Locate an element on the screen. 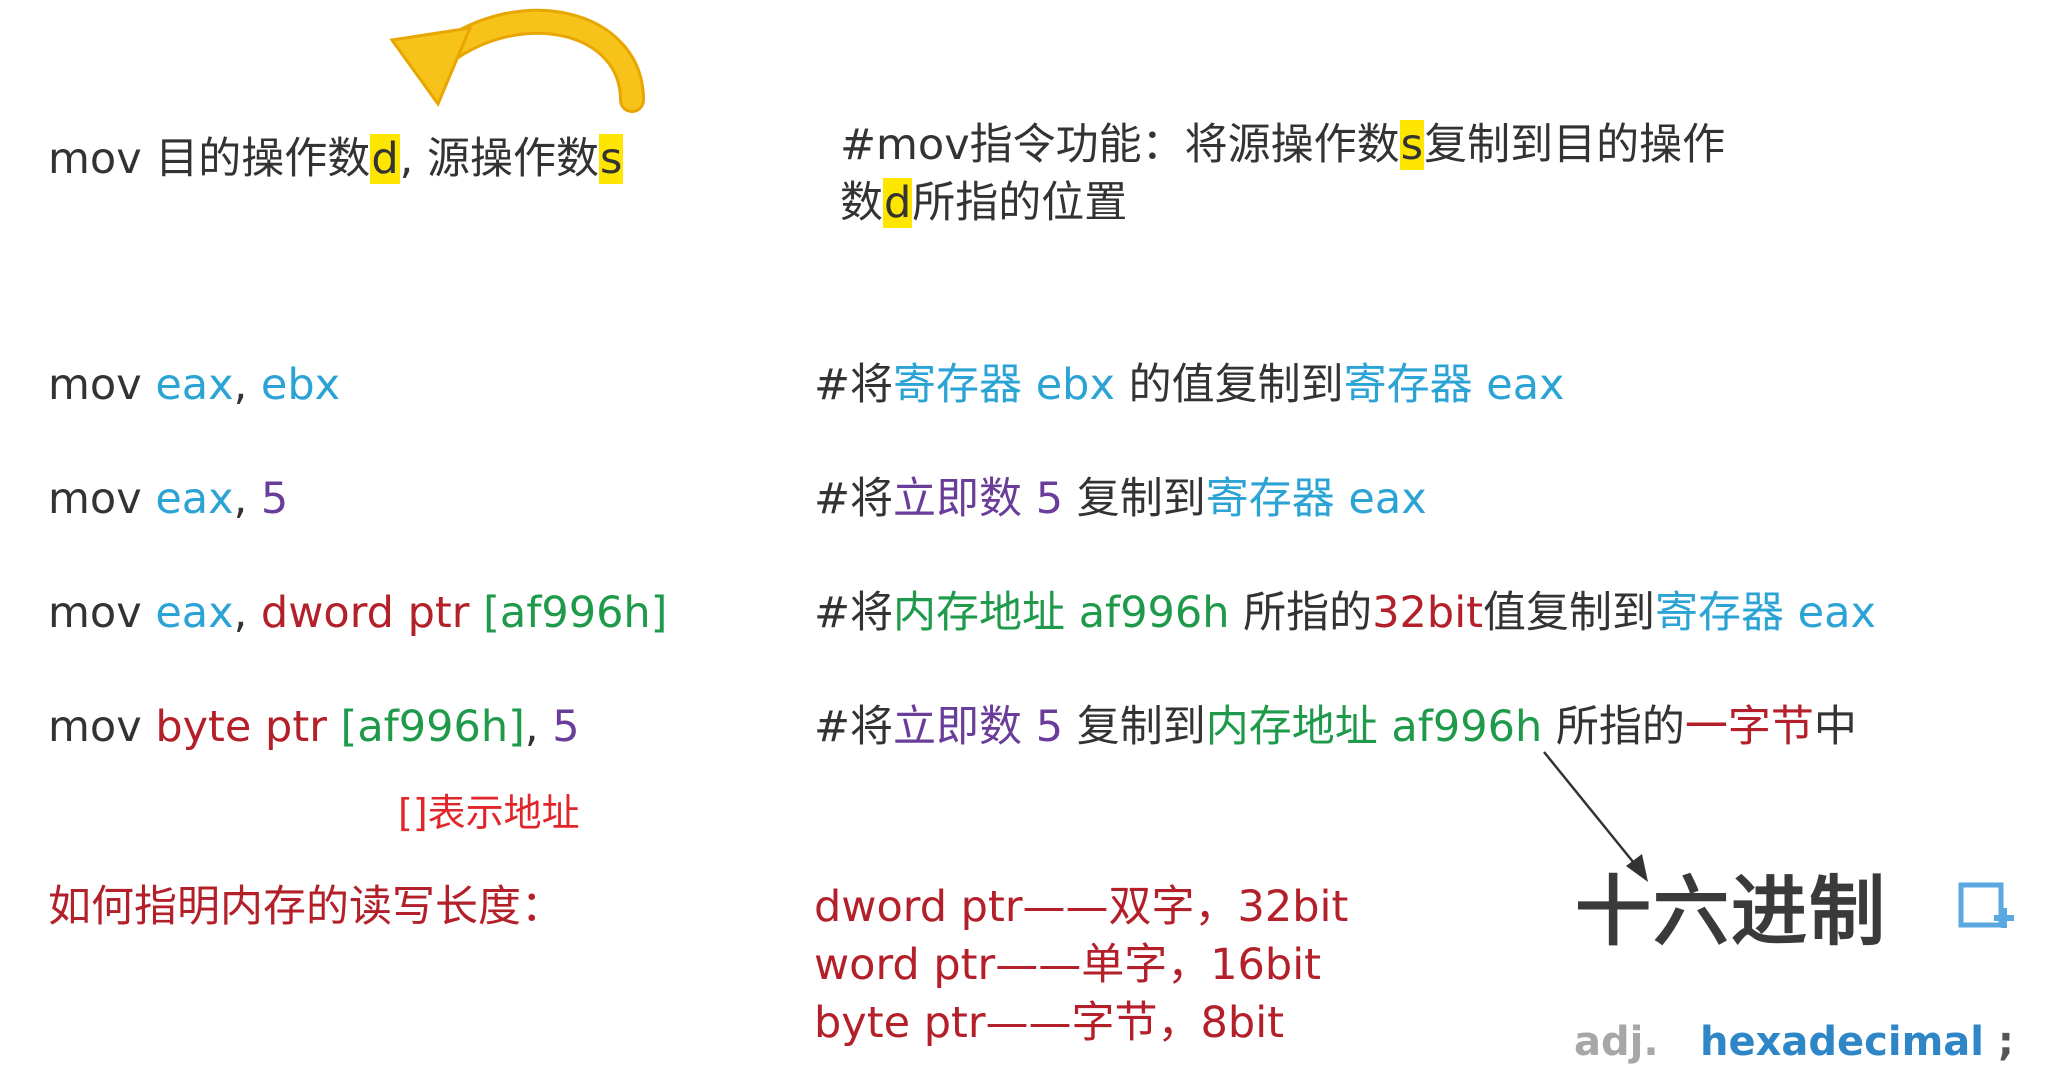  example-code-4: mov byte ptr [af996h], 5 is located at coordinates (314, 727).